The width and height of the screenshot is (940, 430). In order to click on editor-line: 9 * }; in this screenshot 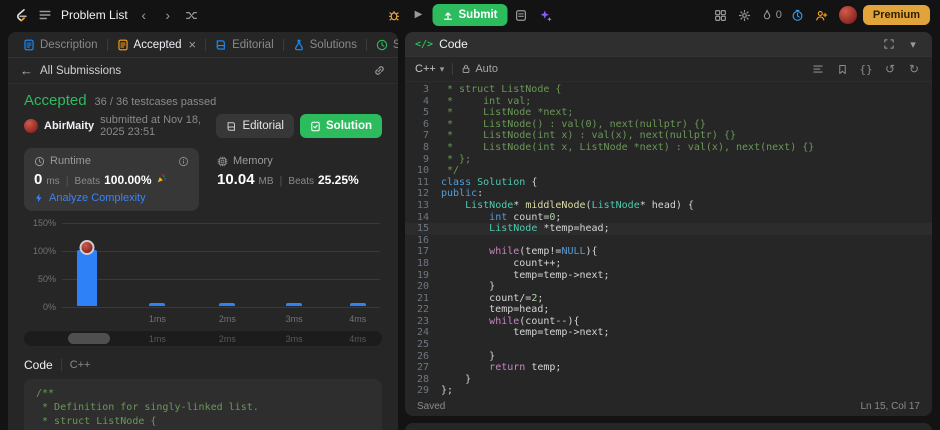, I will do `click(668, 160)`.